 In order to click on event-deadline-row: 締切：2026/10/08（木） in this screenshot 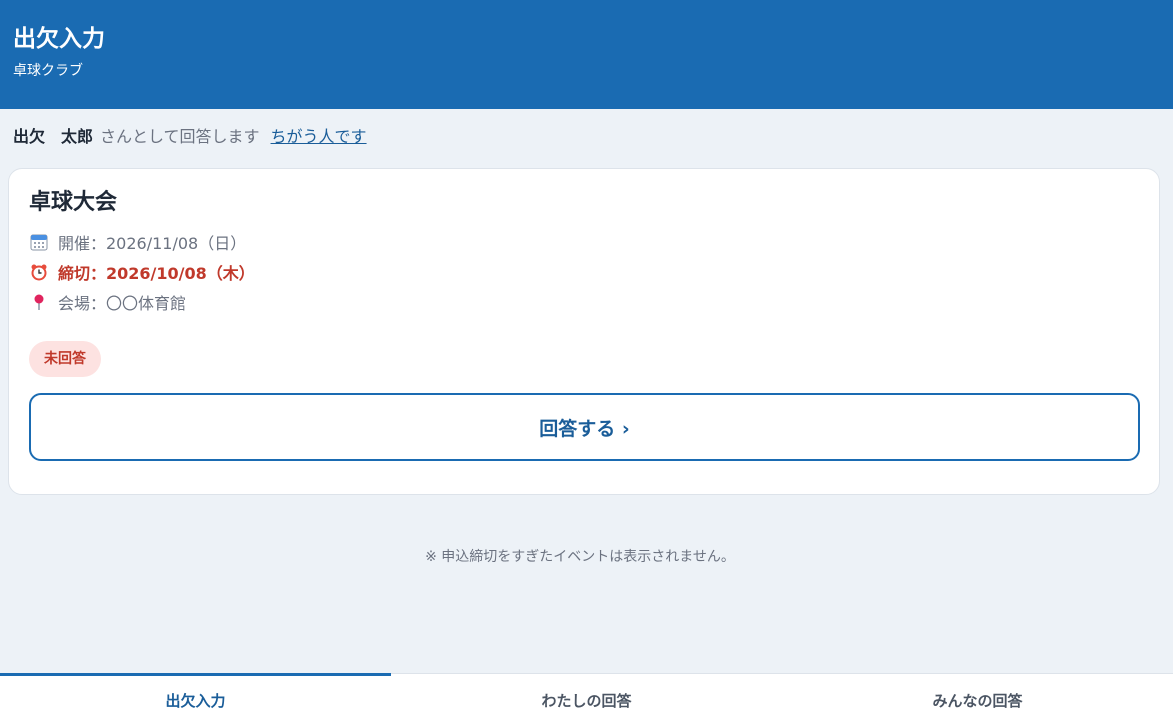, I will do `click(584, 272)`.